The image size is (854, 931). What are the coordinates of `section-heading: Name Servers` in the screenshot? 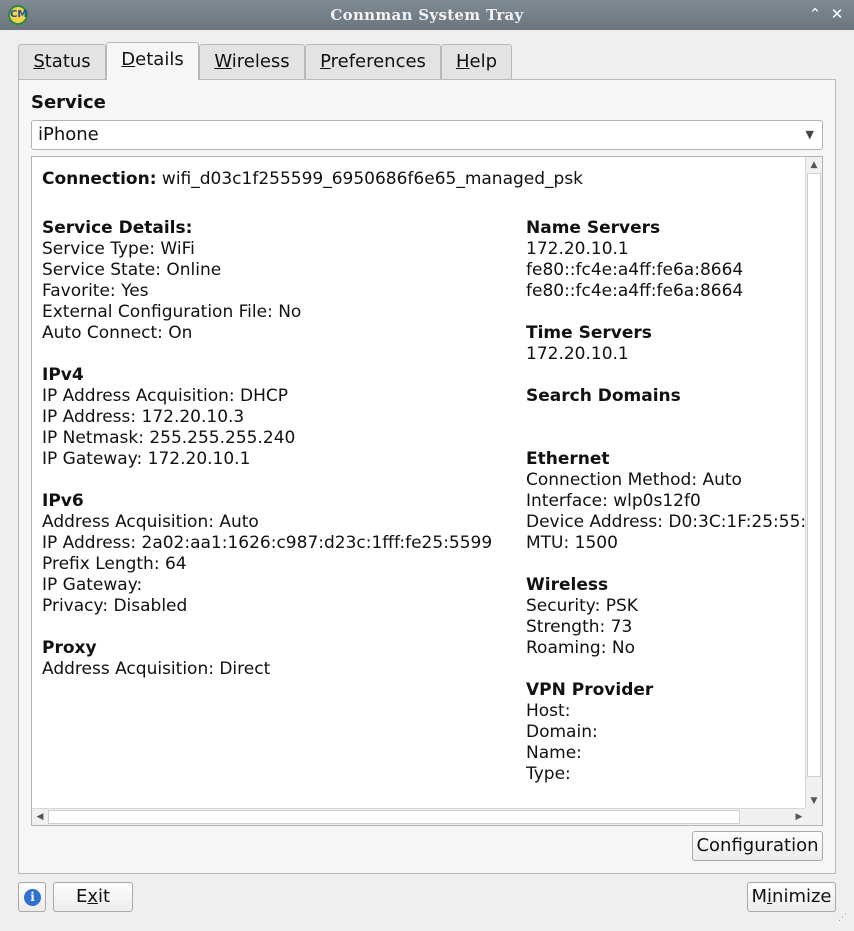 It's located at (593, 228).